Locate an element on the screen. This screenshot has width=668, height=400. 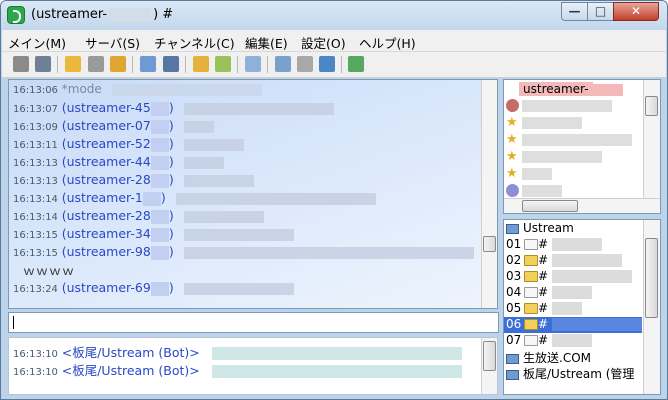
user-list-hscrollbar is located at coordinates (582, 205).